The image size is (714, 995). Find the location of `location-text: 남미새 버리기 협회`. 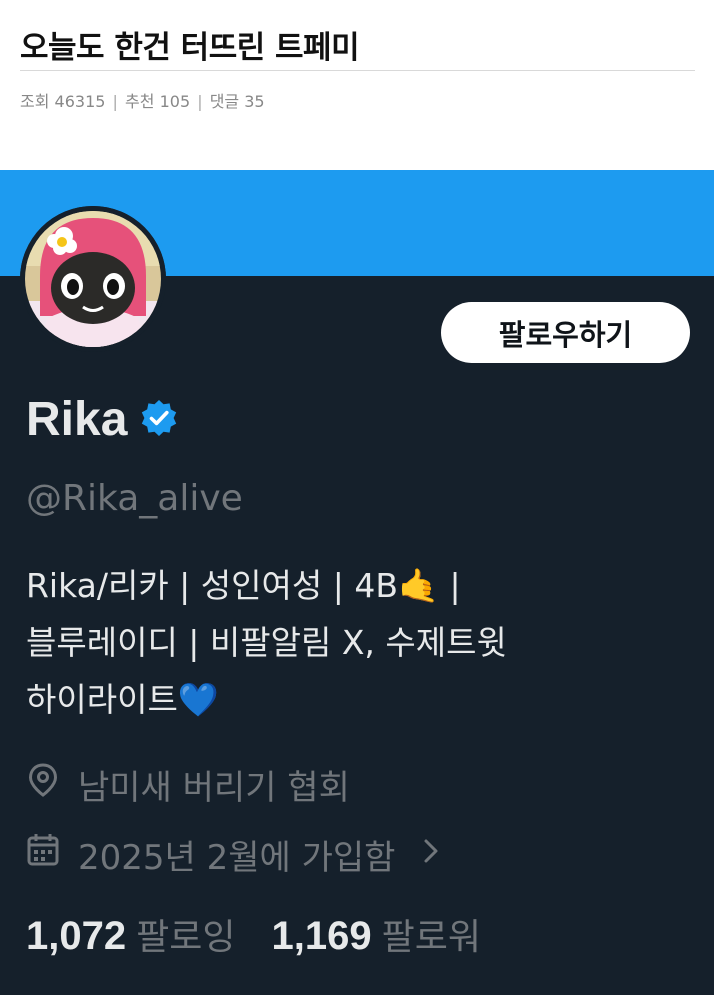

location-text: 남미새 버리기 협회 is located at coordinates (214, 788).